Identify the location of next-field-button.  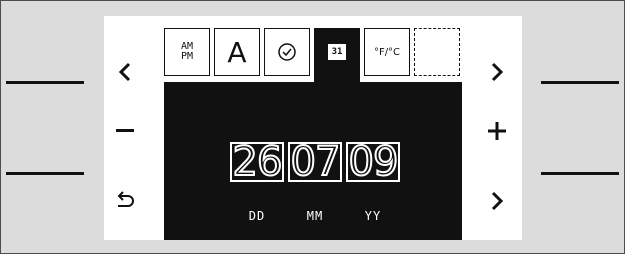
(497, 201).